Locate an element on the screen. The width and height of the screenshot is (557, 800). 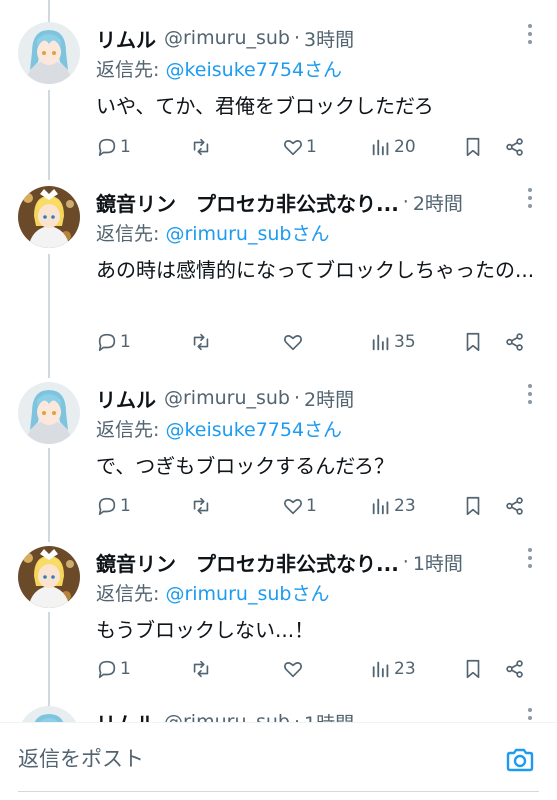
tweet-header: 鏡音リン プロセカ非公式なり... · 1時間 is located at coordinates (306, 562).